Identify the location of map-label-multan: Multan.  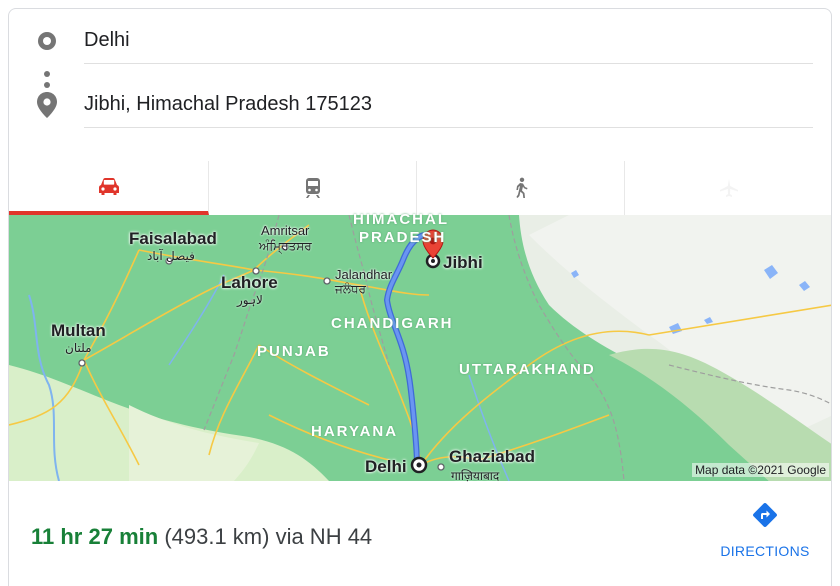
(78, 330).